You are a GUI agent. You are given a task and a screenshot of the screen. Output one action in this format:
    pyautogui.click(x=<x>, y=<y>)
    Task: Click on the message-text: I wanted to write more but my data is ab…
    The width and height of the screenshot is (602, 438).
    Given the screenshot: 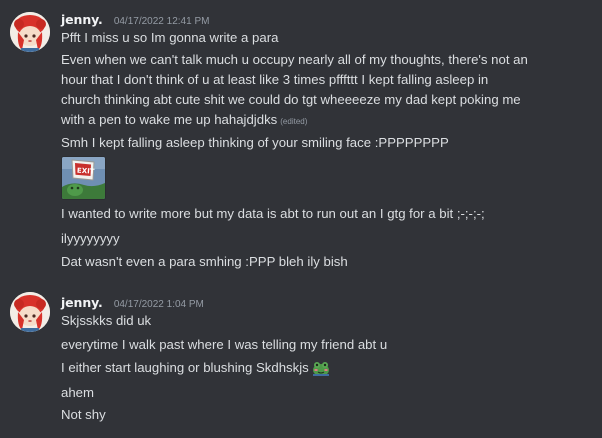 What is the action you would take?
    pyautogui.click(x=273, y=213)
    